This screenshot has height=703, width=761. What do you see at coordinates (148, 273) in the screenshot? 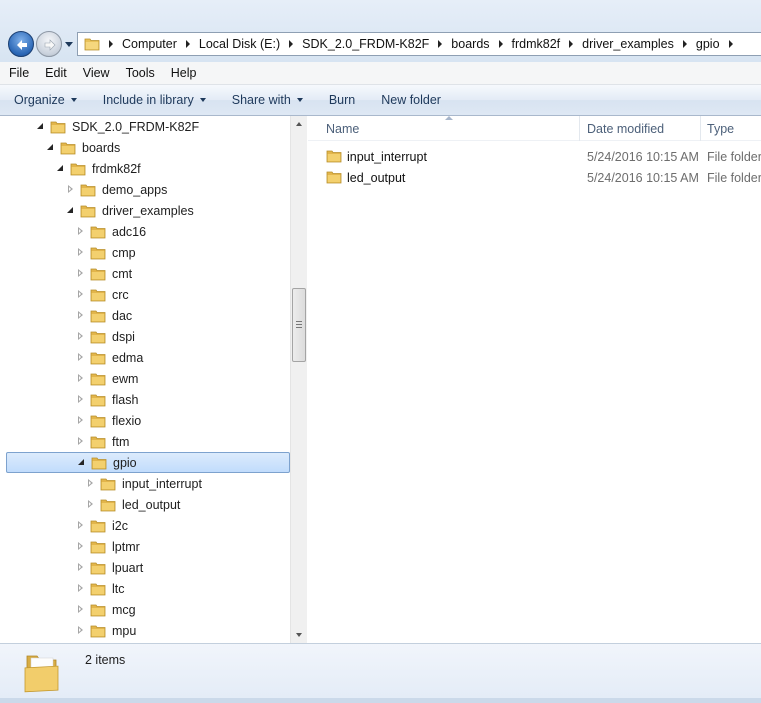
I see `tree-item-cmt: cmt` at bounding box center [148, 273].